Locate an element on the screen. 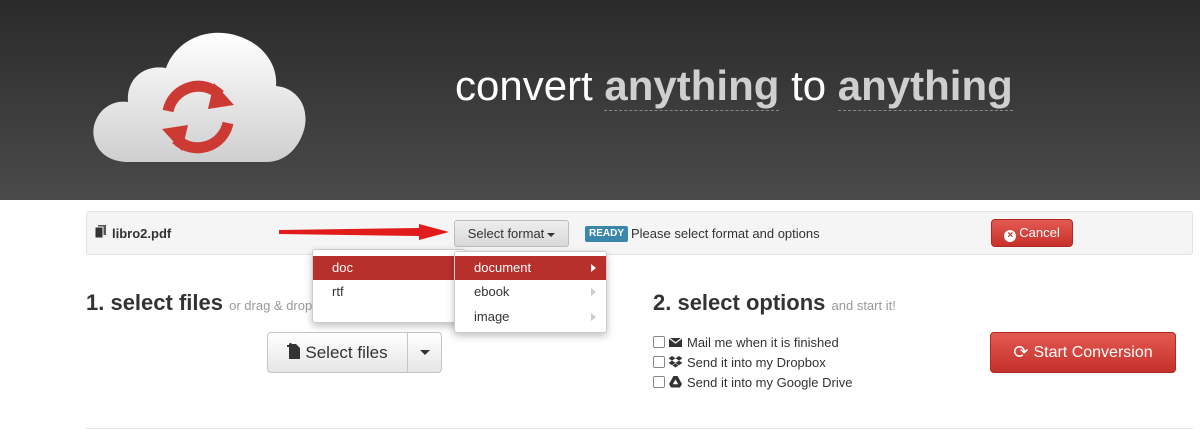 This screenshot has height=430, width=1200. cancel-button: × Cancel is located at coordinates (1032, 233).